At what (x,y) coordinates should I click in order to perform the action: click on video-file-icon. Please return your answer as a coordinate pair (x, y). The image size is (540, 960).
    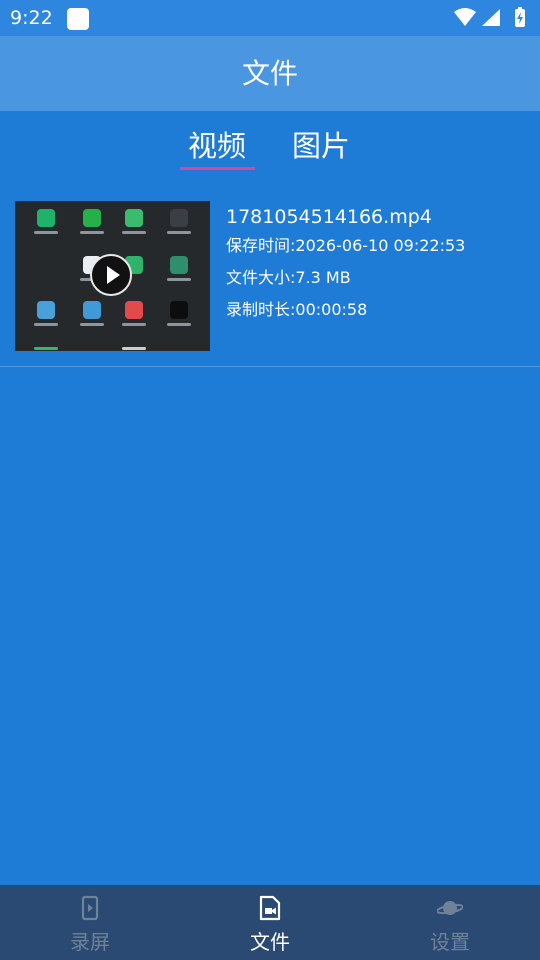
    Looking at the image, I should click on (270, 908).